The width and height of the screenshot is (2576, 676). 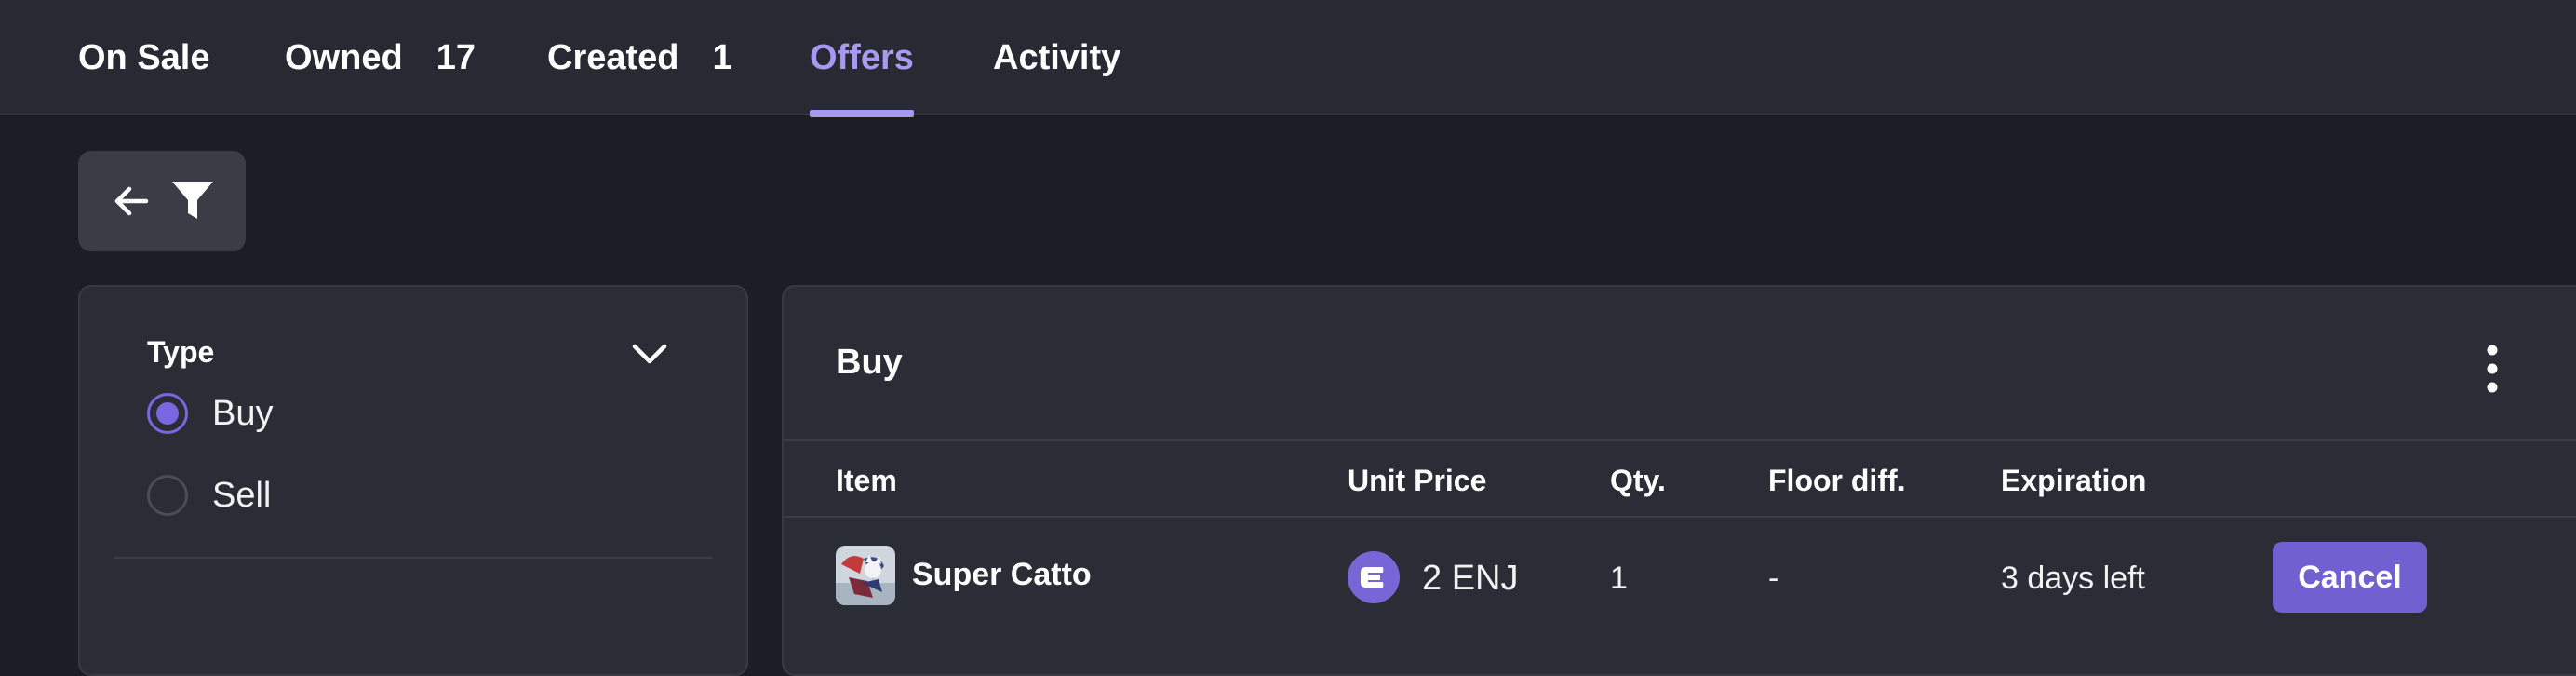 I want to click on unit-price: 2 ENJ, so click(x=1470, y=578).